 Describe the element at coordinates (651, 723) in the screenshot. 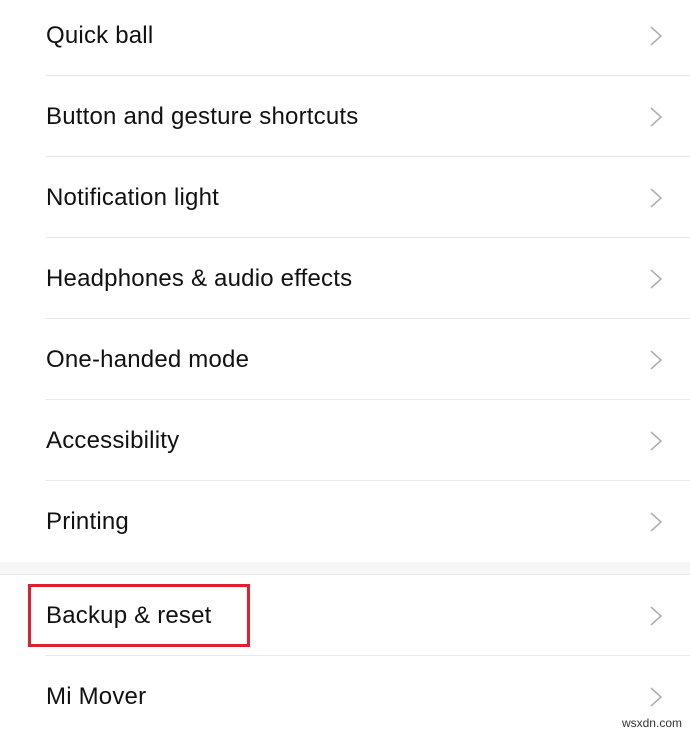

I see `watermark: wsxdn.com` at that location.